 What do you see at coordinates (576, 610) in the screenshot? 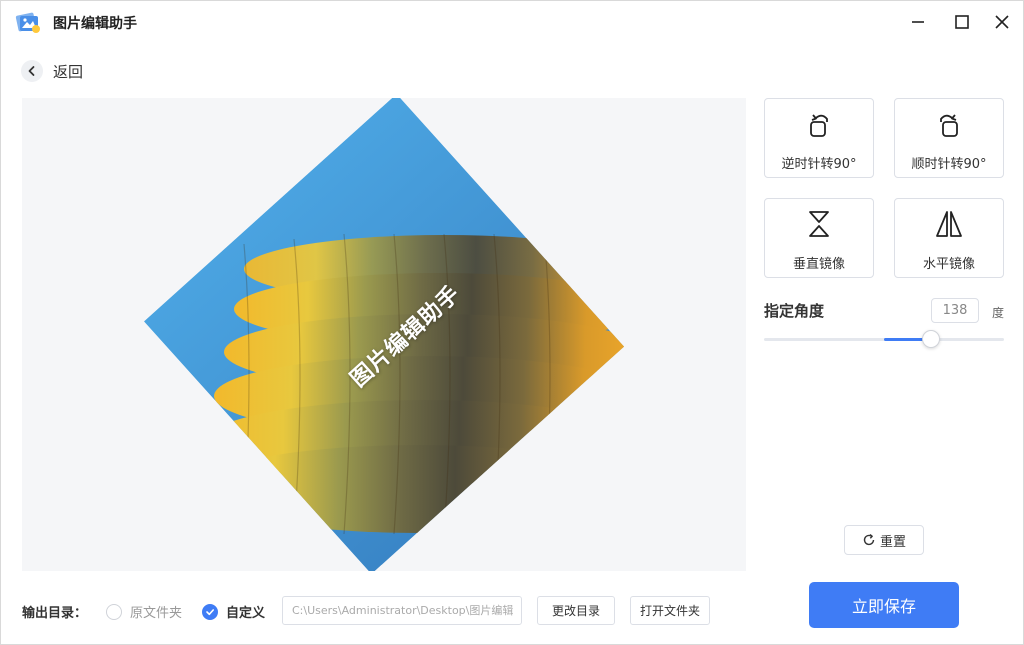
I see `change-dir-button: 更改目录` at bounding box center [576, 610].